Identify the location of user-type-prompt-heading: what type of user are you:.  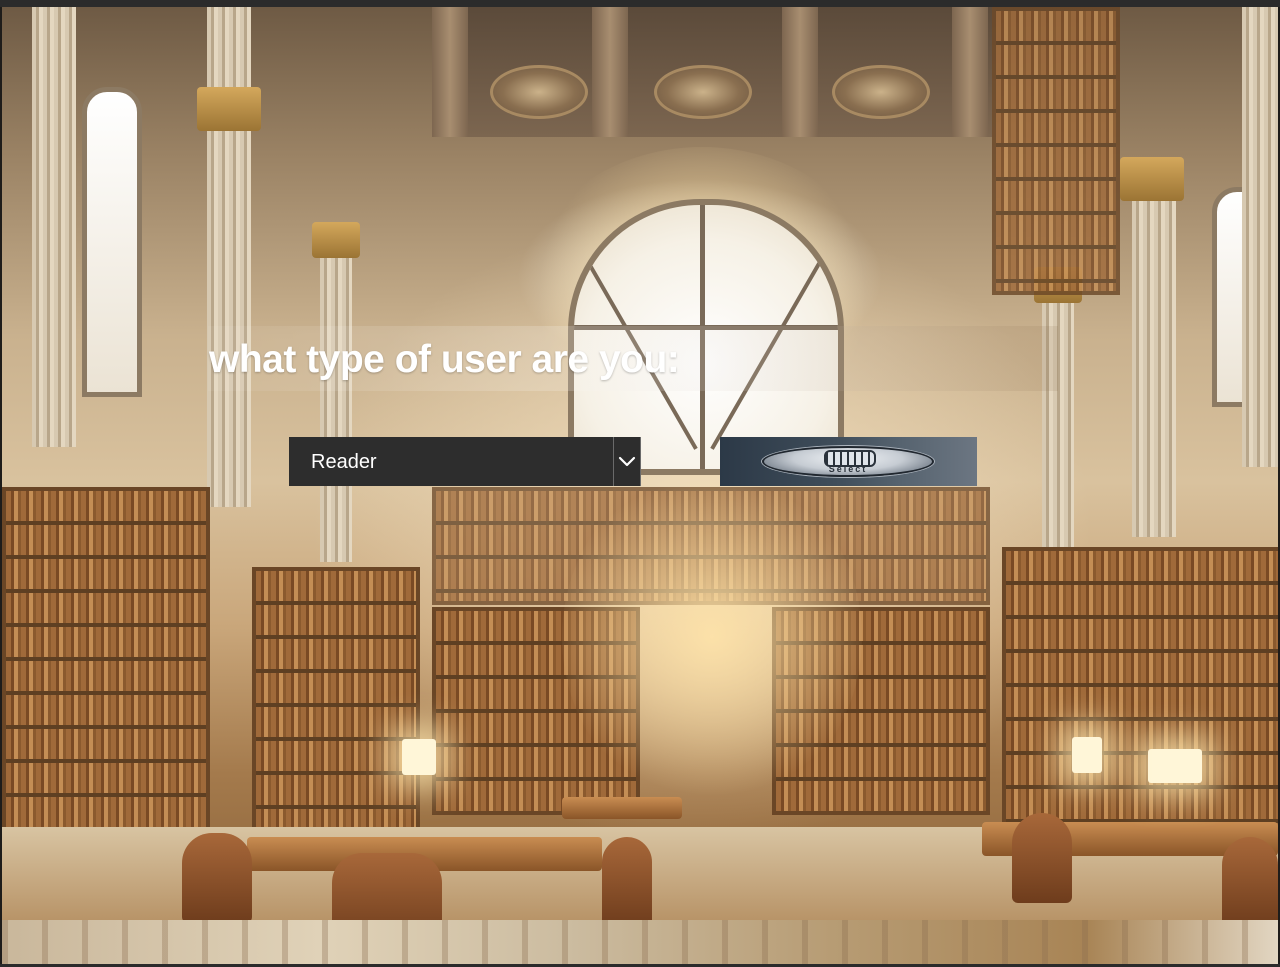
(444, 359).